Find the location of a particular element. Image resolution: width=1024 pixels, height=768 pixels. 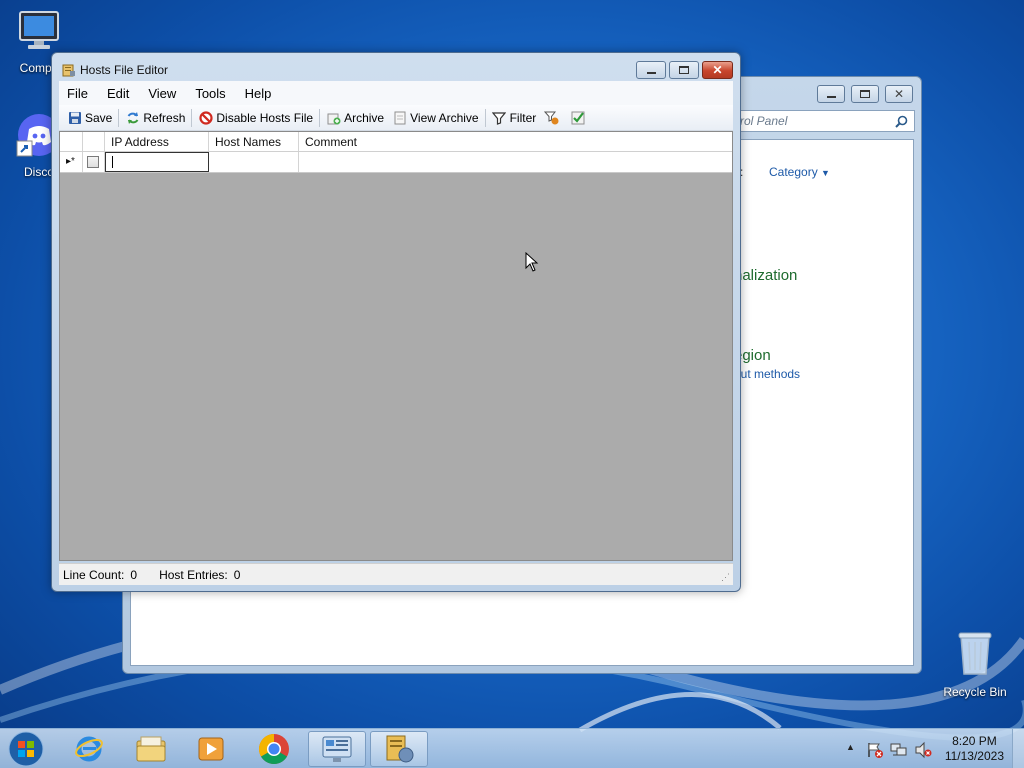

taskbar-hosts-file-editor is located at coordinates (399, 749).